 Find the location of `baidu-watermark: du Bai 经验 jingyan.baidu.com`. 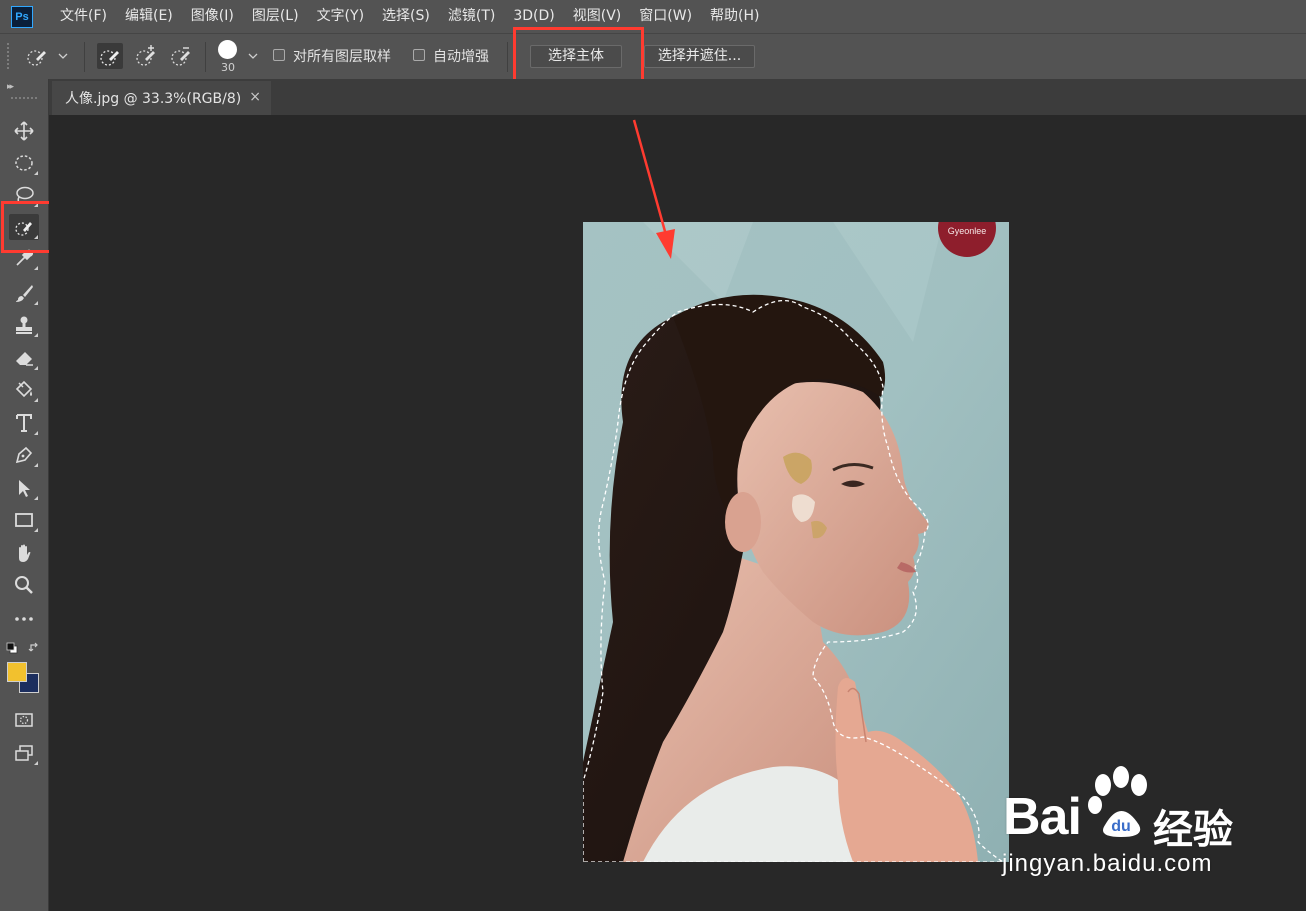

baidu-watermark: du Bai 经验 jingyan.baidu.com is located at coordinates (1130, 827).